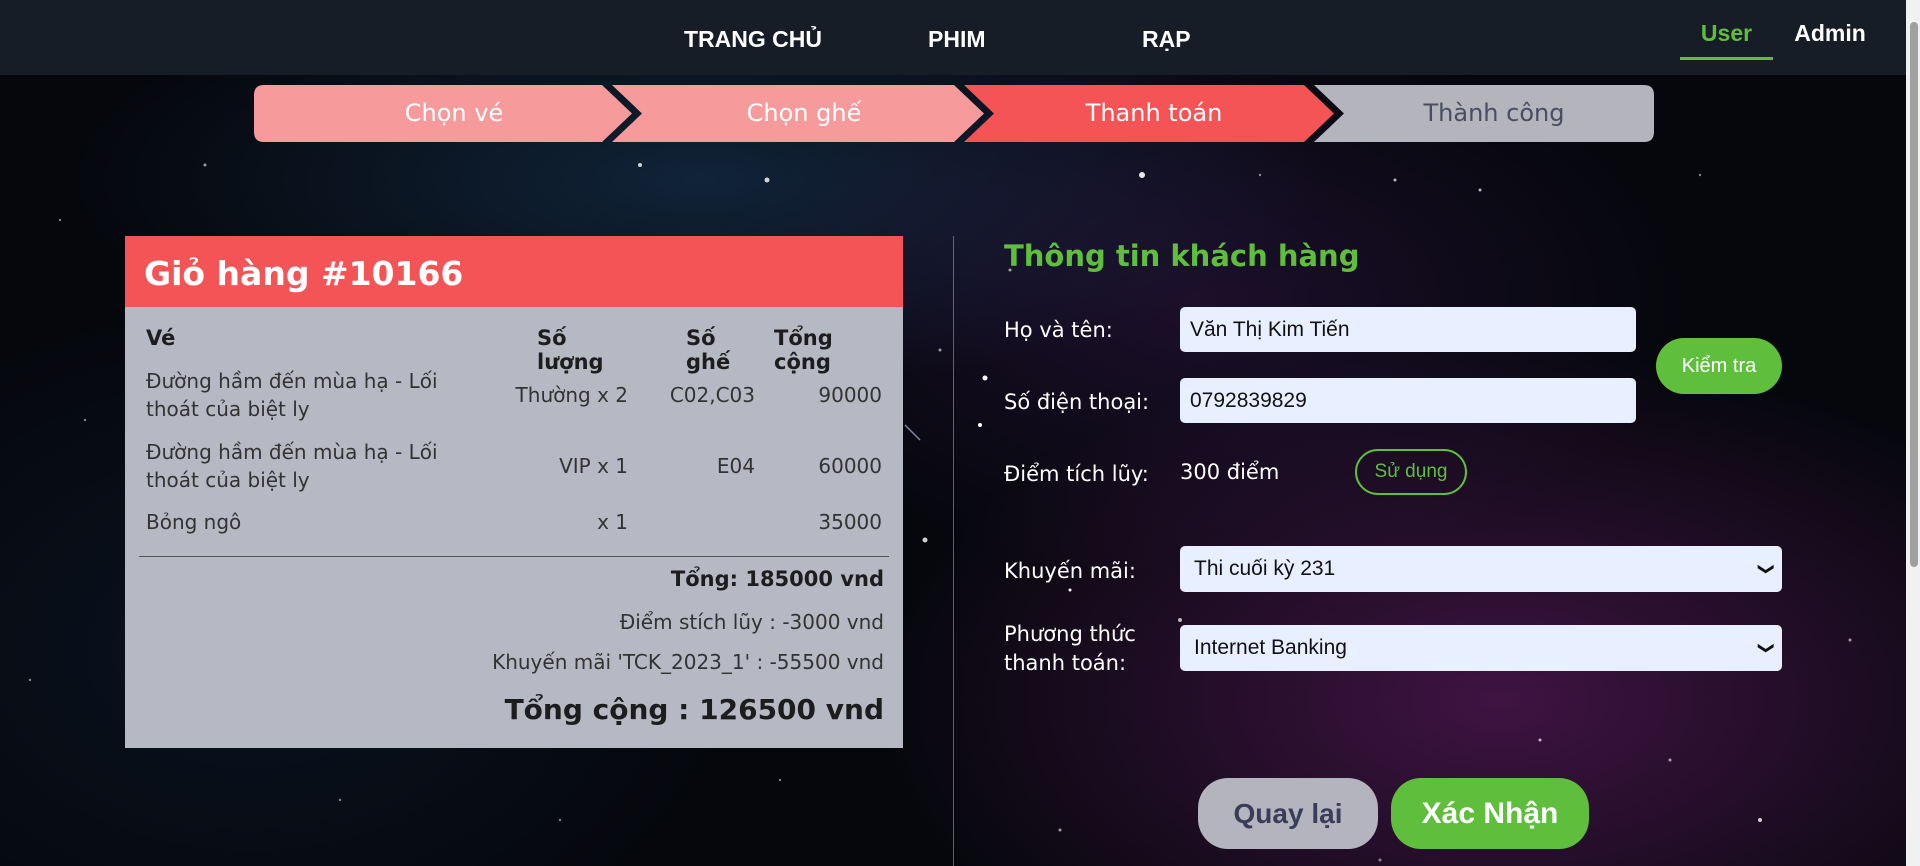 This screenshot has height=866, width=1920. I want to click on row-3-item: Bỏng ngô, so click(194, 522).